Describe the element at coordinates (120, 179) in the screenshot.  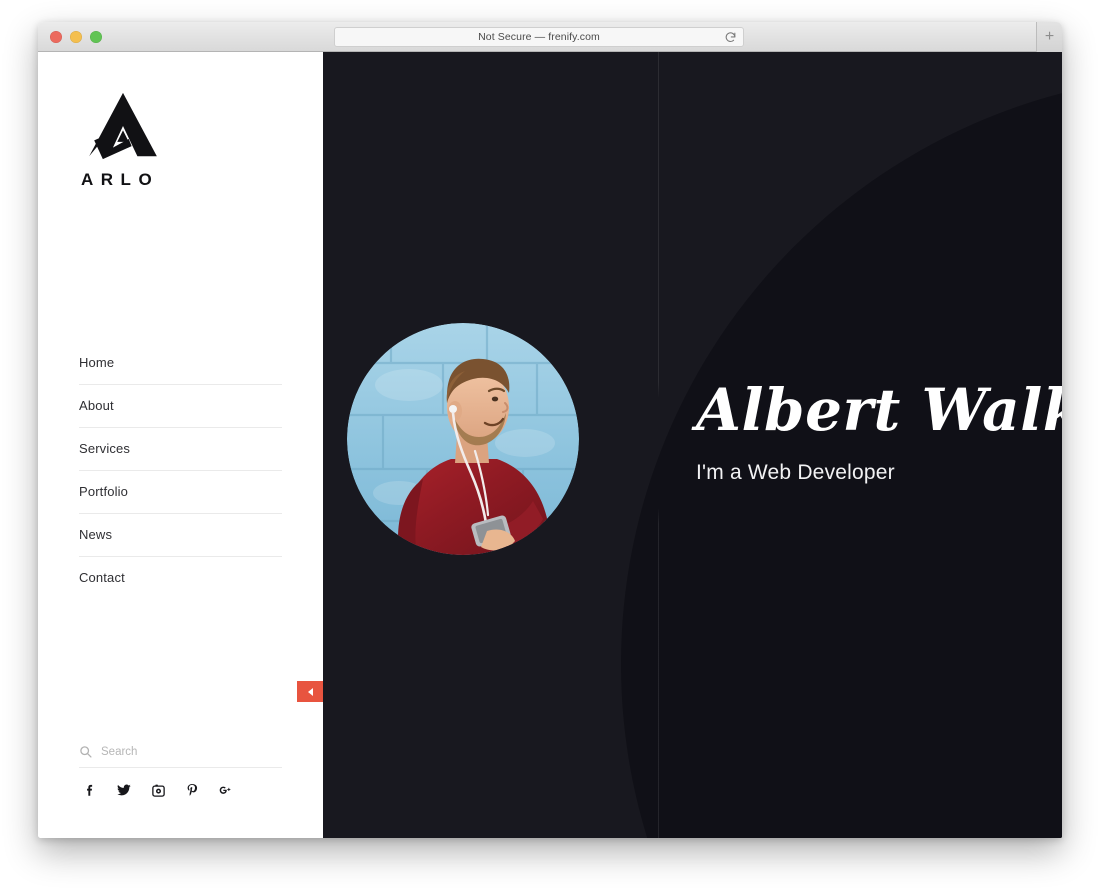
I see `logo-wordmark: ARLO` at that location.